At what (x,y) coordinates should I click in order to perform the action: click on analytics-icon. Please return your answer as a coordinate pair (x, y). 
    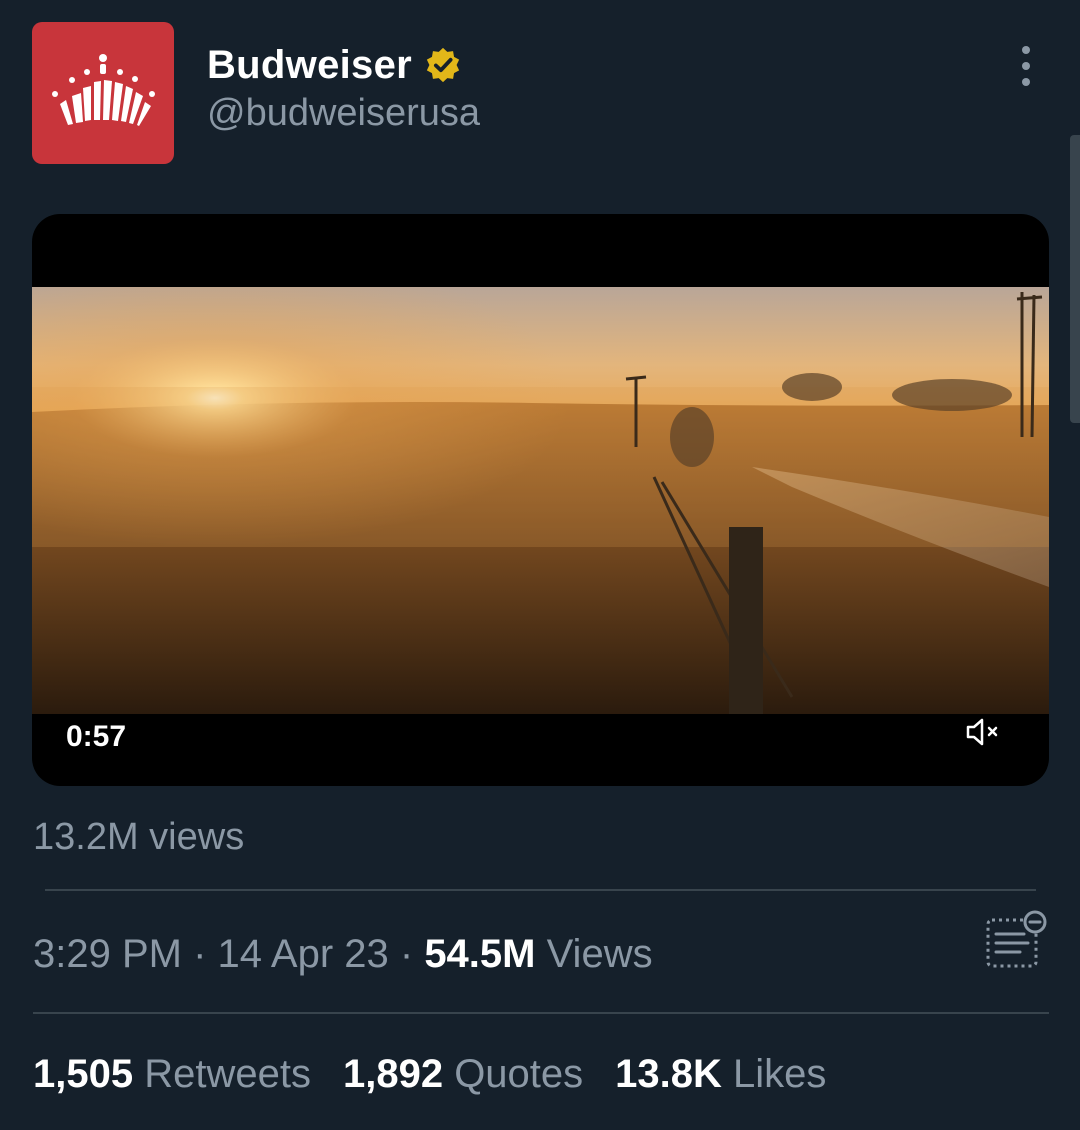
    Looking at the image, I should click on (1016, 939).